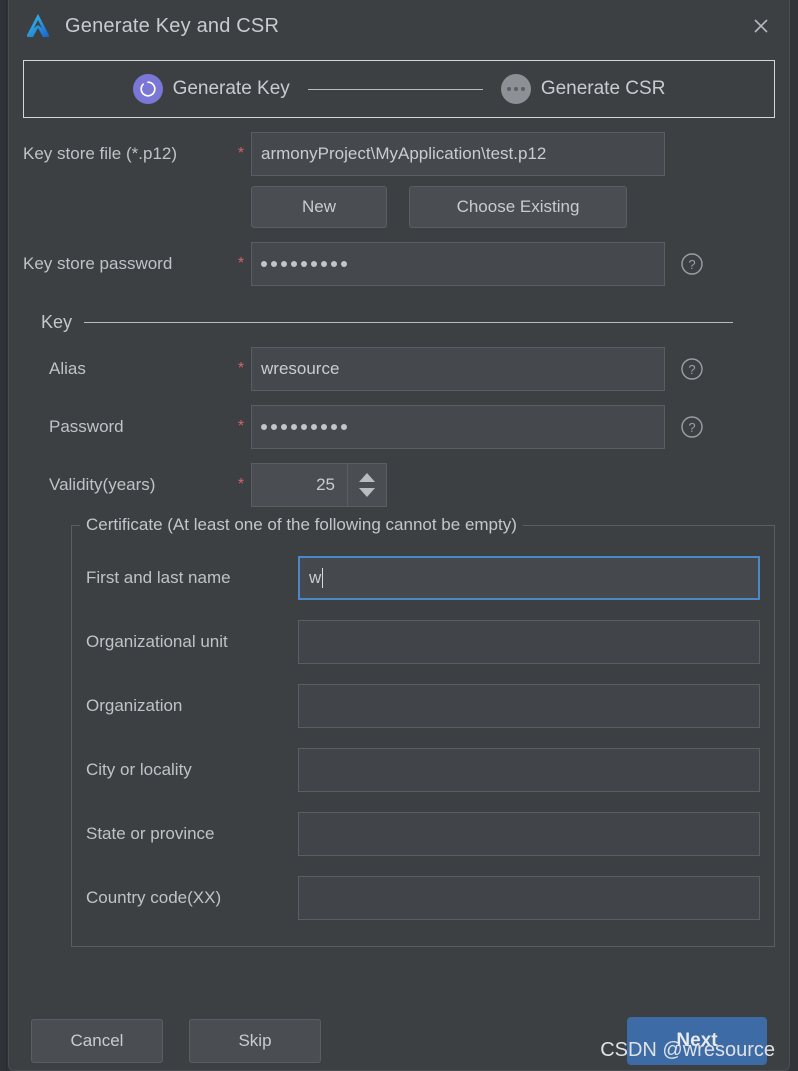 The width and height of the screenshot is (798, 1071). I want to click on background-window-edge, so click(6, 535).